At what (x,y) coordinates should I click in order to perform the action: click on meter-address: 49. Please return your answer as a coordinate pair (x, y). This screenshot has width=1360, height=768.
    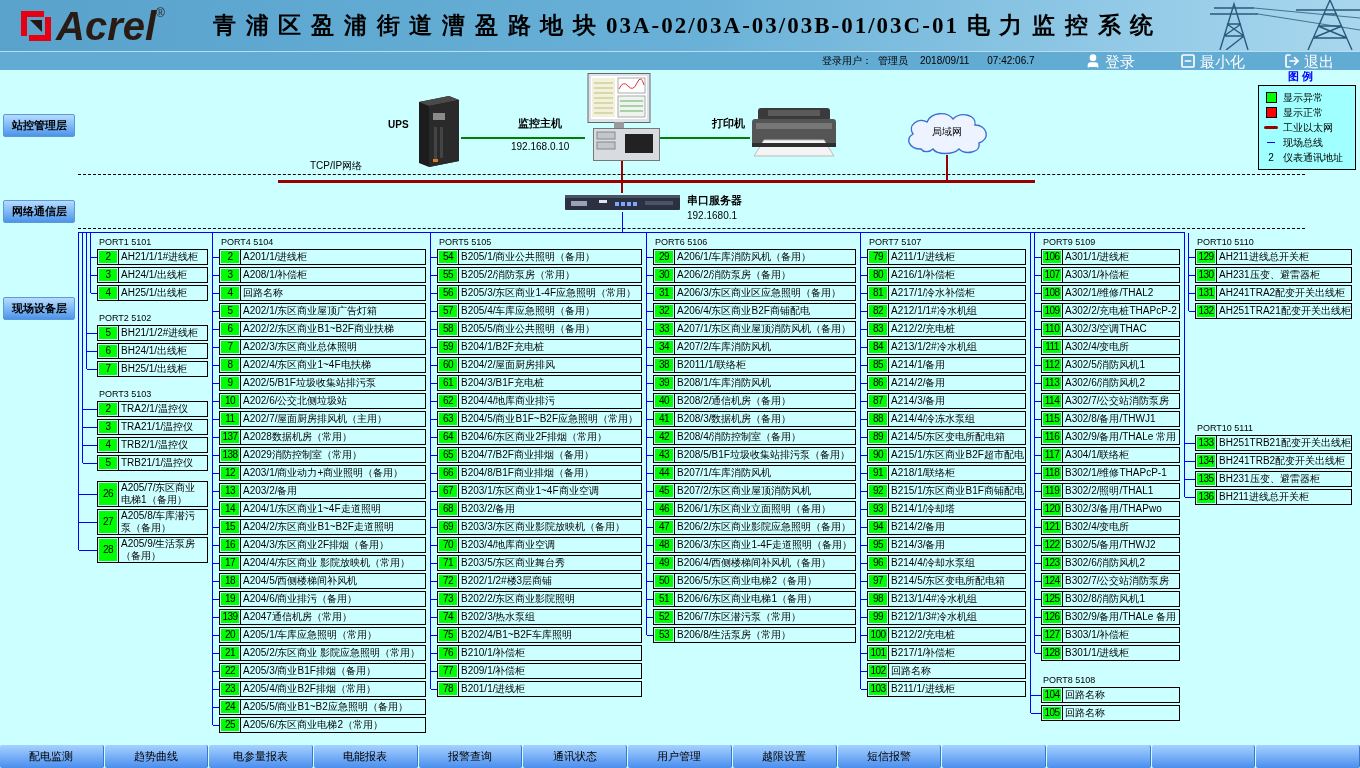
    Looking at the image, I should click on (664, 563).